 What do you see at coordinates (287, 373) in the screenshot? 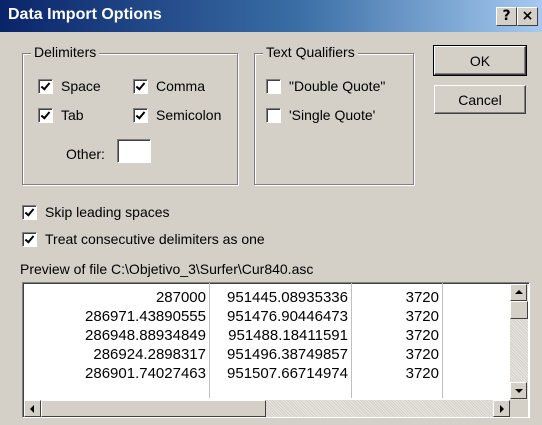
I see `preview-cell: 951507.66714974` at bounding box center [287, 373].